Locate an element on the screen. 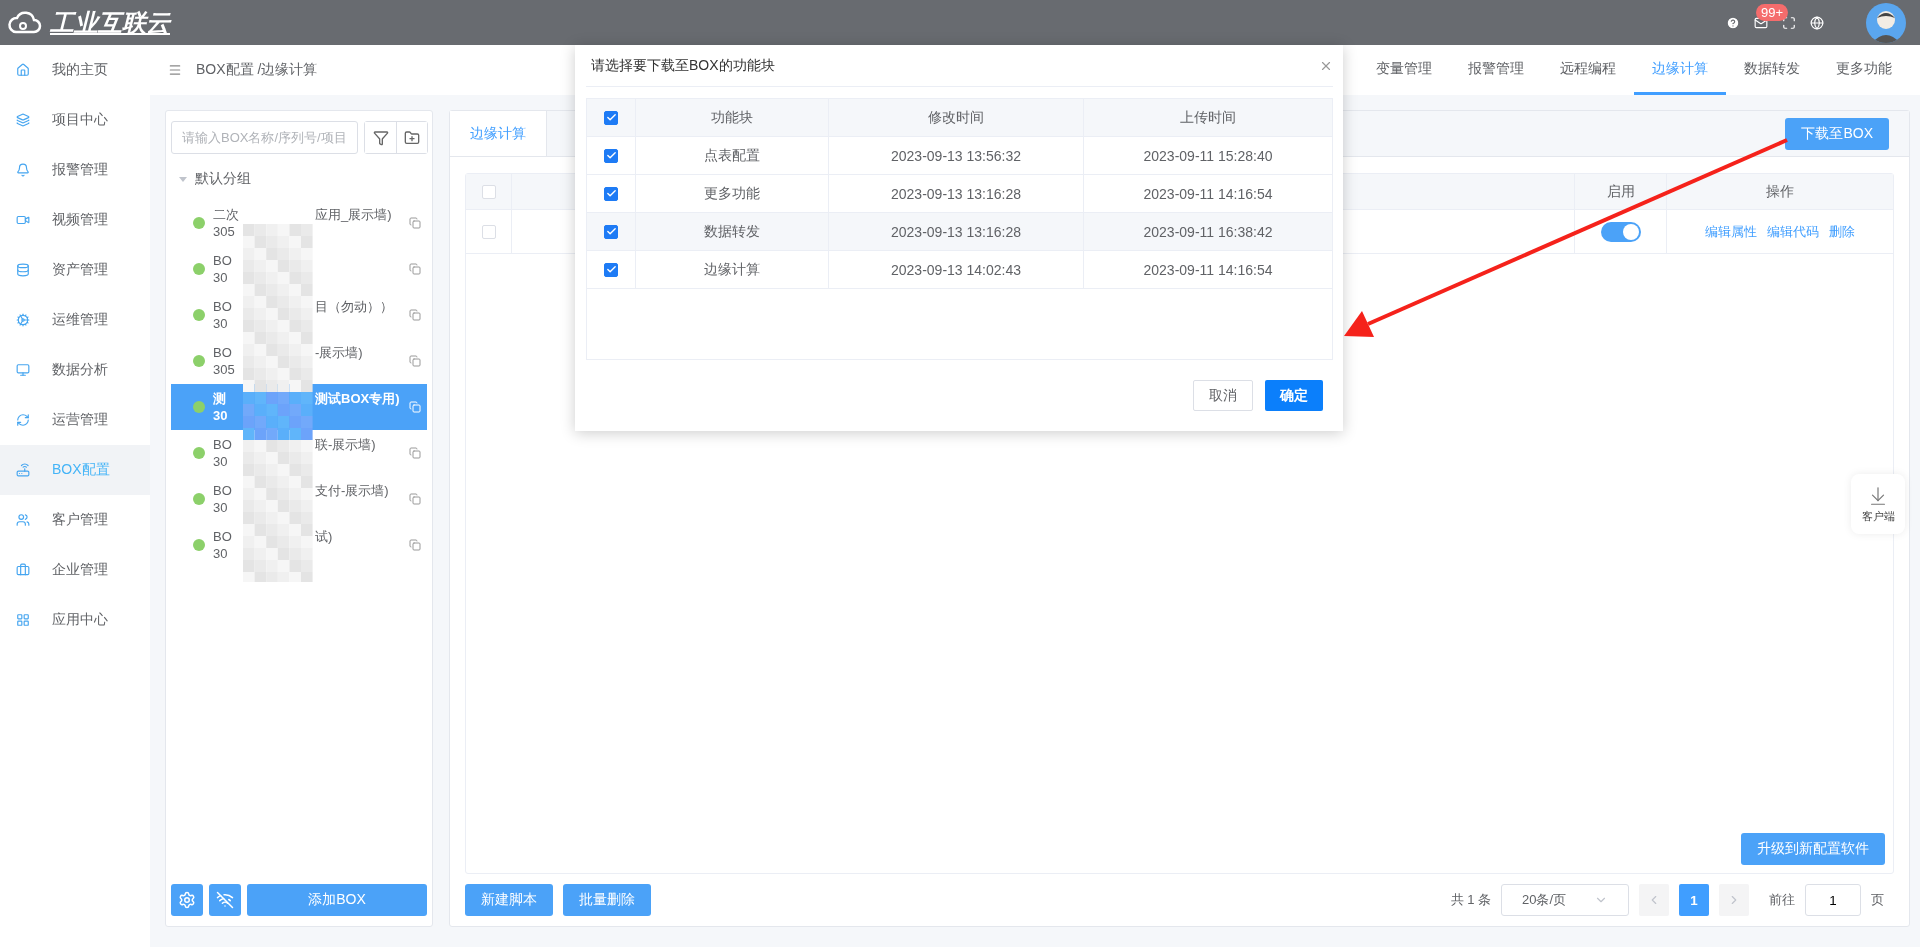 The width and height of the screenshot is (1920, 947). column-header: 修改时间 is located at coordinates (956, 117).